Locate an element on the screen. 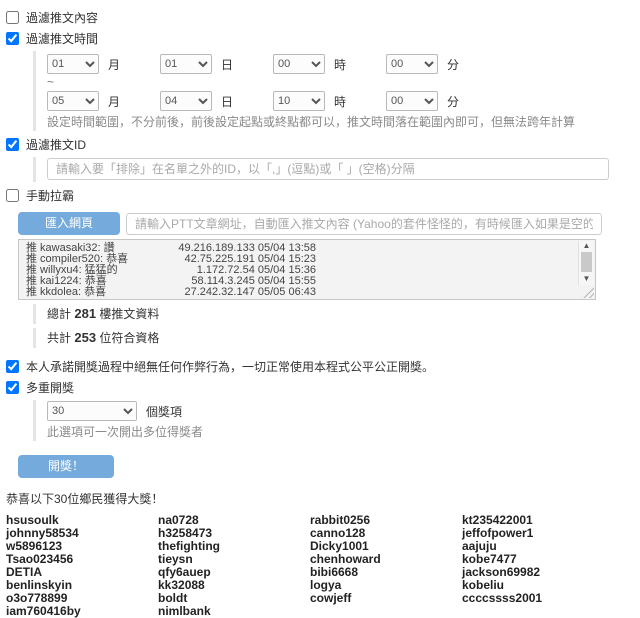  push-row: 推 kkdolea: 恭喜 27.242.32.147 05/05 06:43 is located at coordinates (171, 292).